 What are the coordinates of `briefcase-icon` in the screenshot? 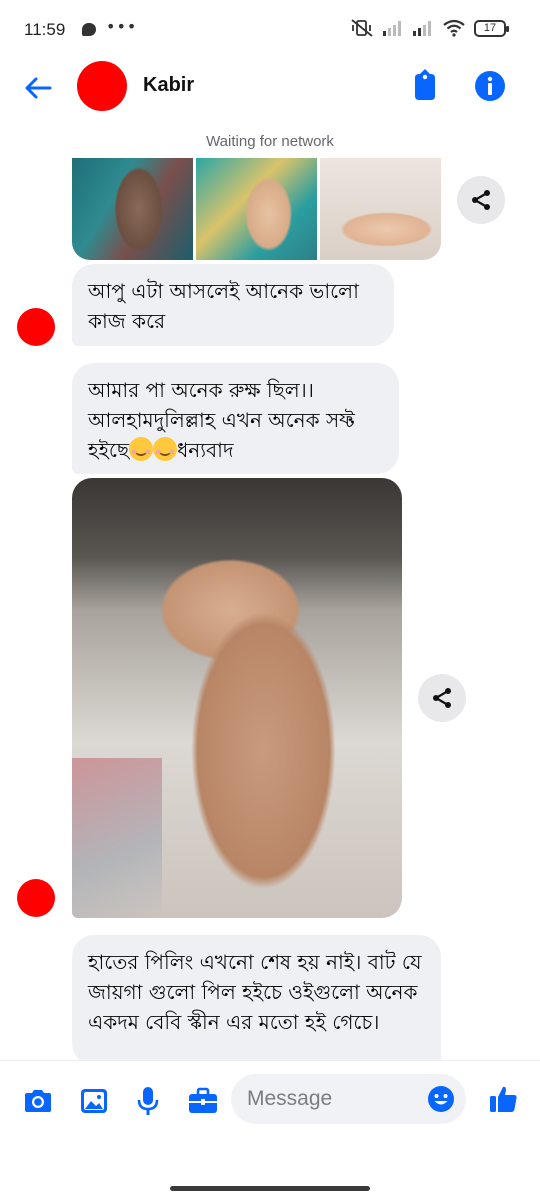 It's located at (203, 1101).